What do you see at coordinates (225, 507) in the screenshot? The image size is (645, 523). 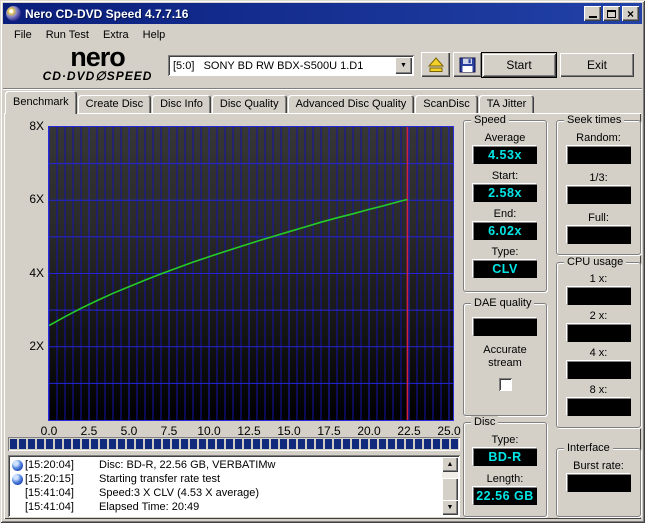 I see `log-line: [15:41:04] Elapsed Time: 20:49` at bounding box center [225, 507].